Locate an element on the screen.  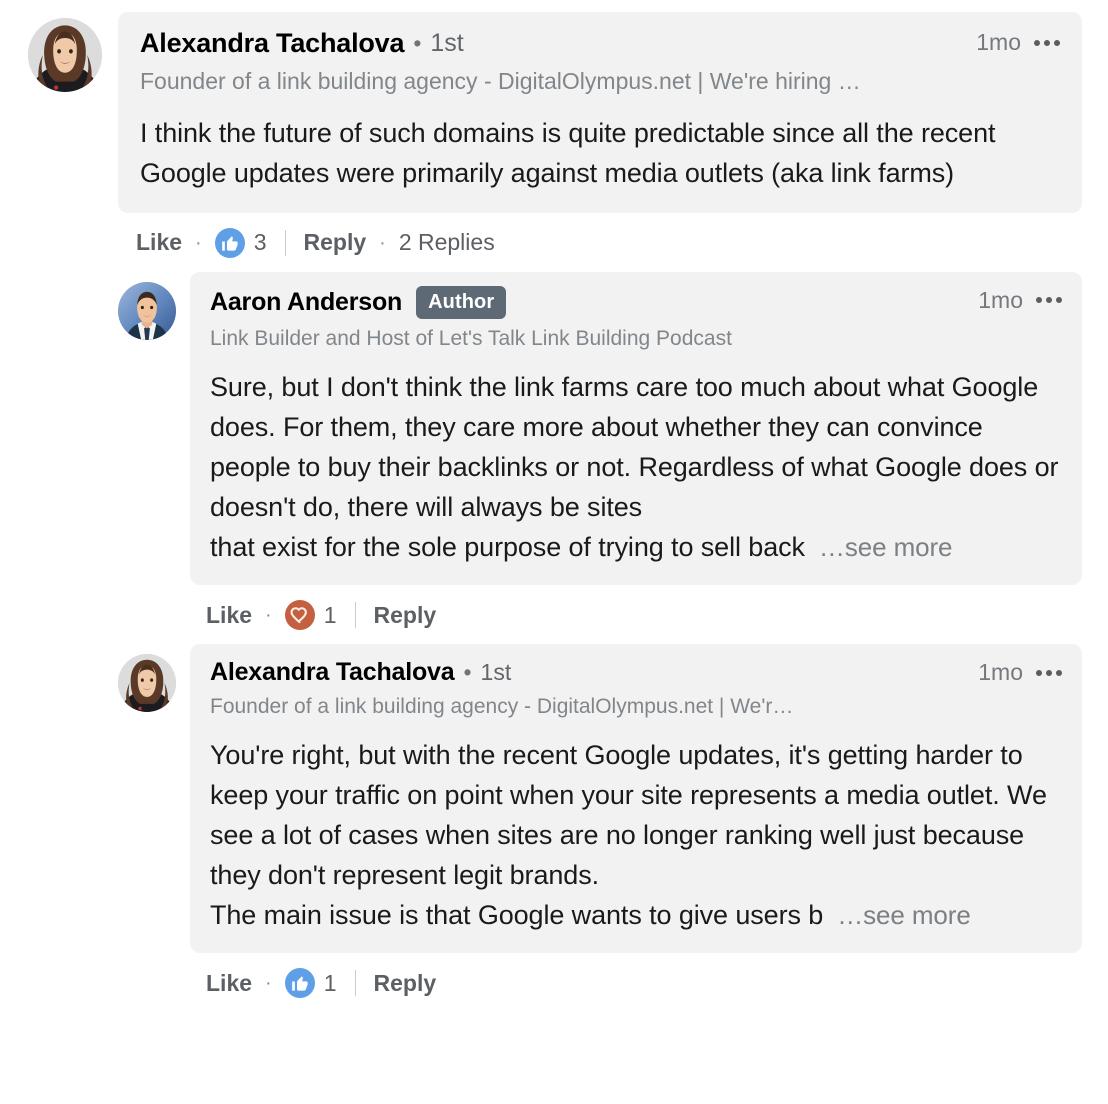
comment-actions: Like · 3 Reply · 2 Replies is located at coordinates (600, 235).